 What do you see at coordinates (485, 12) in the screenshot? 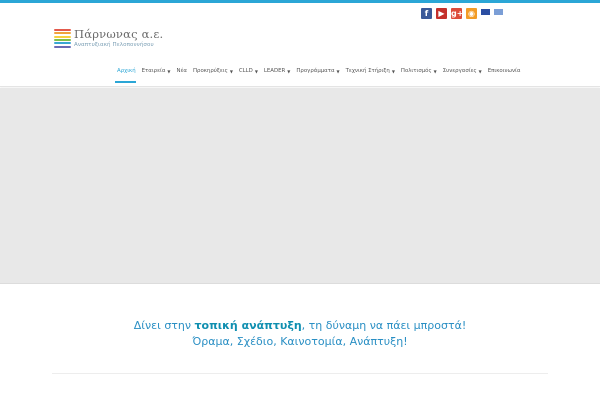
I see `flag-english-icon` at bounding box center [485, 12].